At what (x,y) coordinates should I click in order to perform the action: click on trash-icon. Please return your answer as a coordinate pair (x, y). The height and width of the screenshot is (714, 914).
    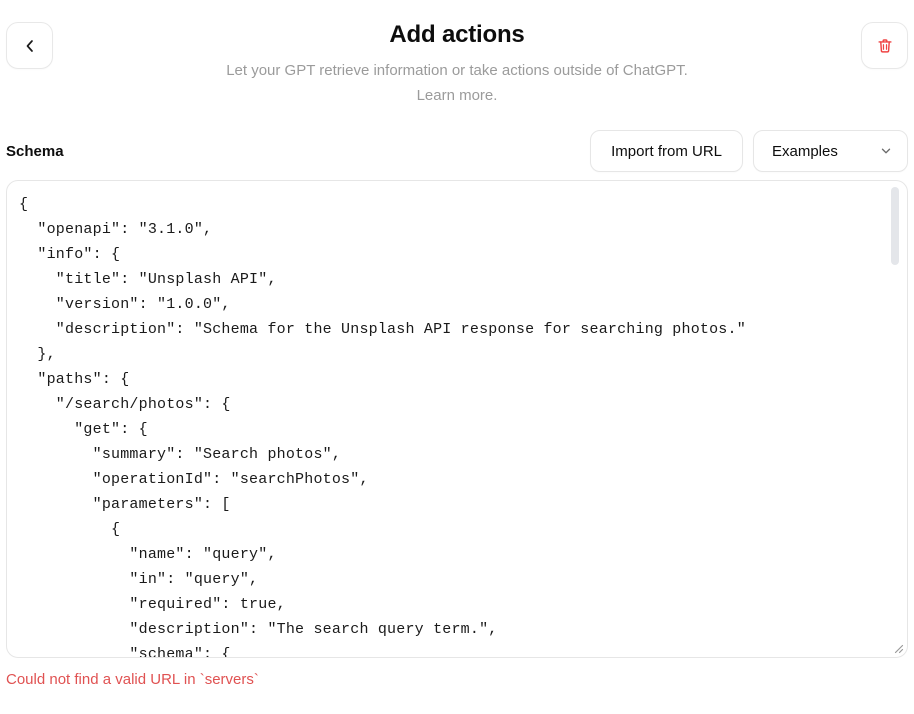
    Looking at the image, I should click on (885, 46).